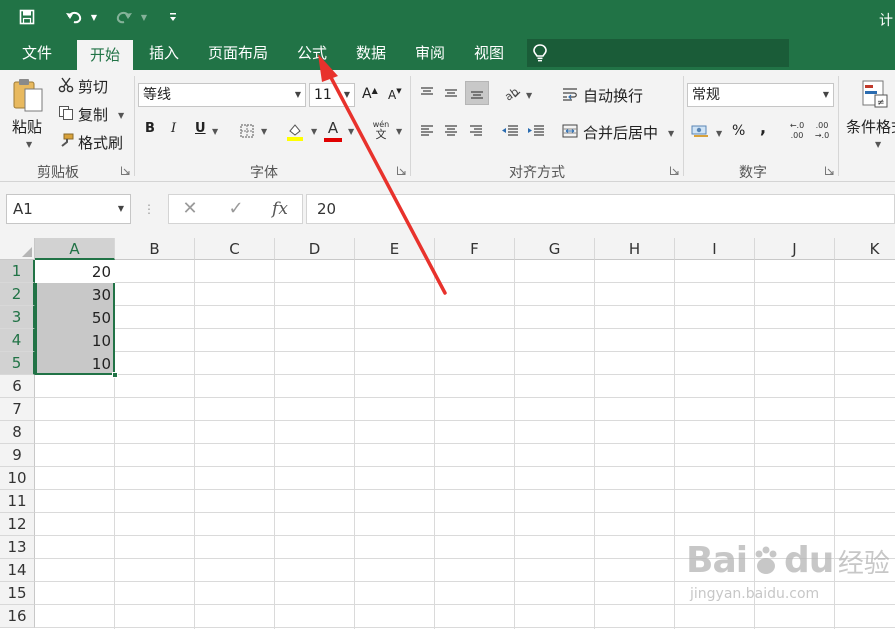 Image resolution: width=895 pixels, height=629 pixels. Describe the element at coordinates (144, 17) in the screenshot. I see `redo-dropdown-icon: ▼` at that location.